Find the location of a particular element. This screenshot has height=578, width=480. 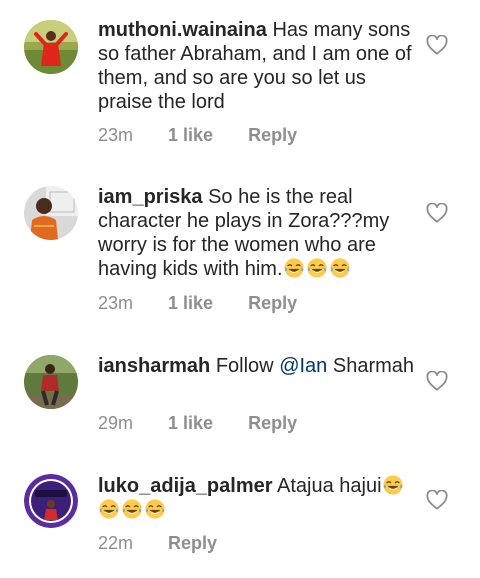

comment-time: 29m is located at coordinates (116, 423).